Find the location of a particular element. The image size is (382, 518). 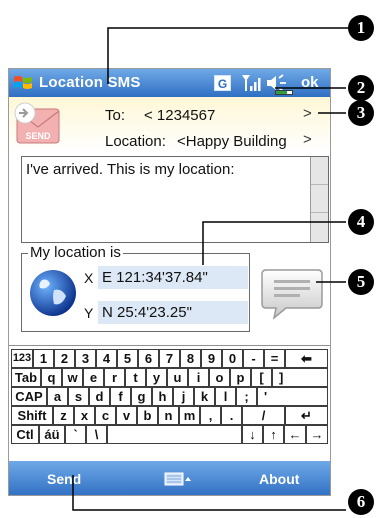

scroll-up-button is located at coordinates (319, 171).